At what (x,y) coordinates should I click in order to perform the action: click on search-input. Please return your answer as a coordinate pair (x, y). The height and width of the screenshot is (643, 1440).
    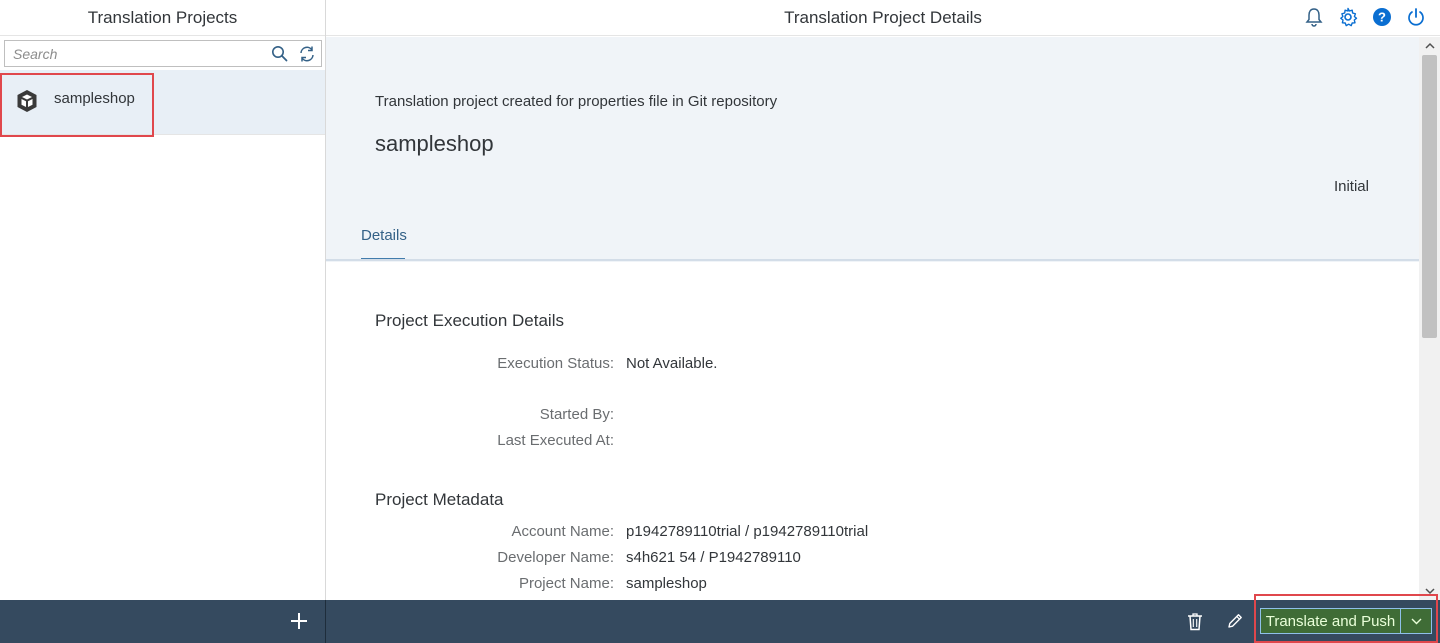
    Looking at the image, I should click on (135, 53).